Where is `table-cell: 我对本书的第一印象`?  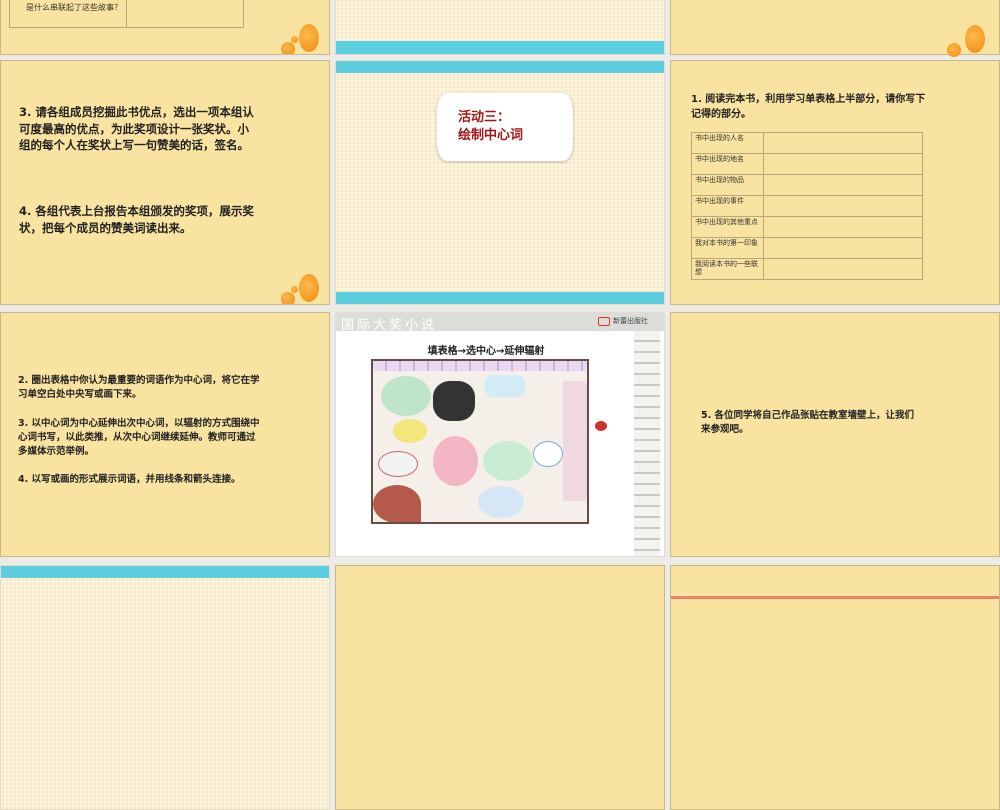 table-cell: 我对本书的第一印象 is located at coordinates (727, 248).